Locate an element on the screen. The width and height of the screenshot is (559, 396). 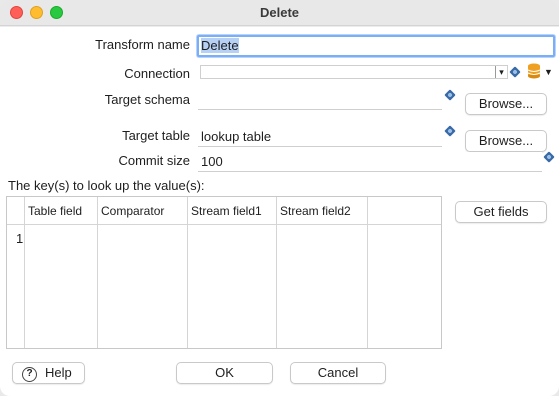
target-table-input: lookup table is located at coordinates (320, 137).